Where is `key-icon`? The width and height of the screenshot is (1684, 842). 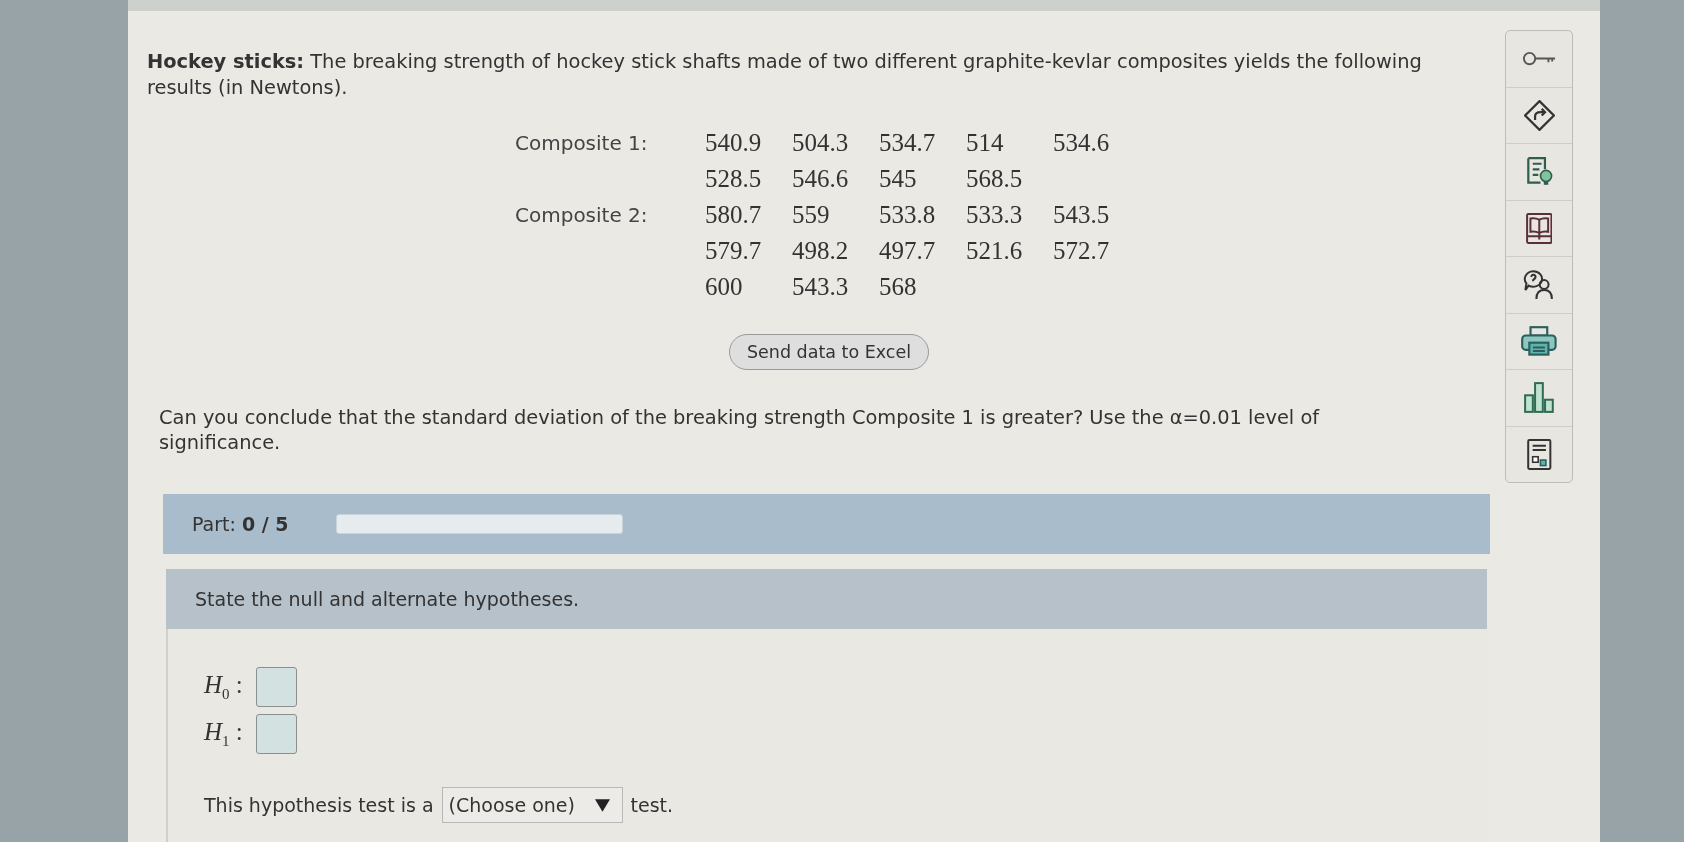
key-icon is located at coordinates (1539, 59).